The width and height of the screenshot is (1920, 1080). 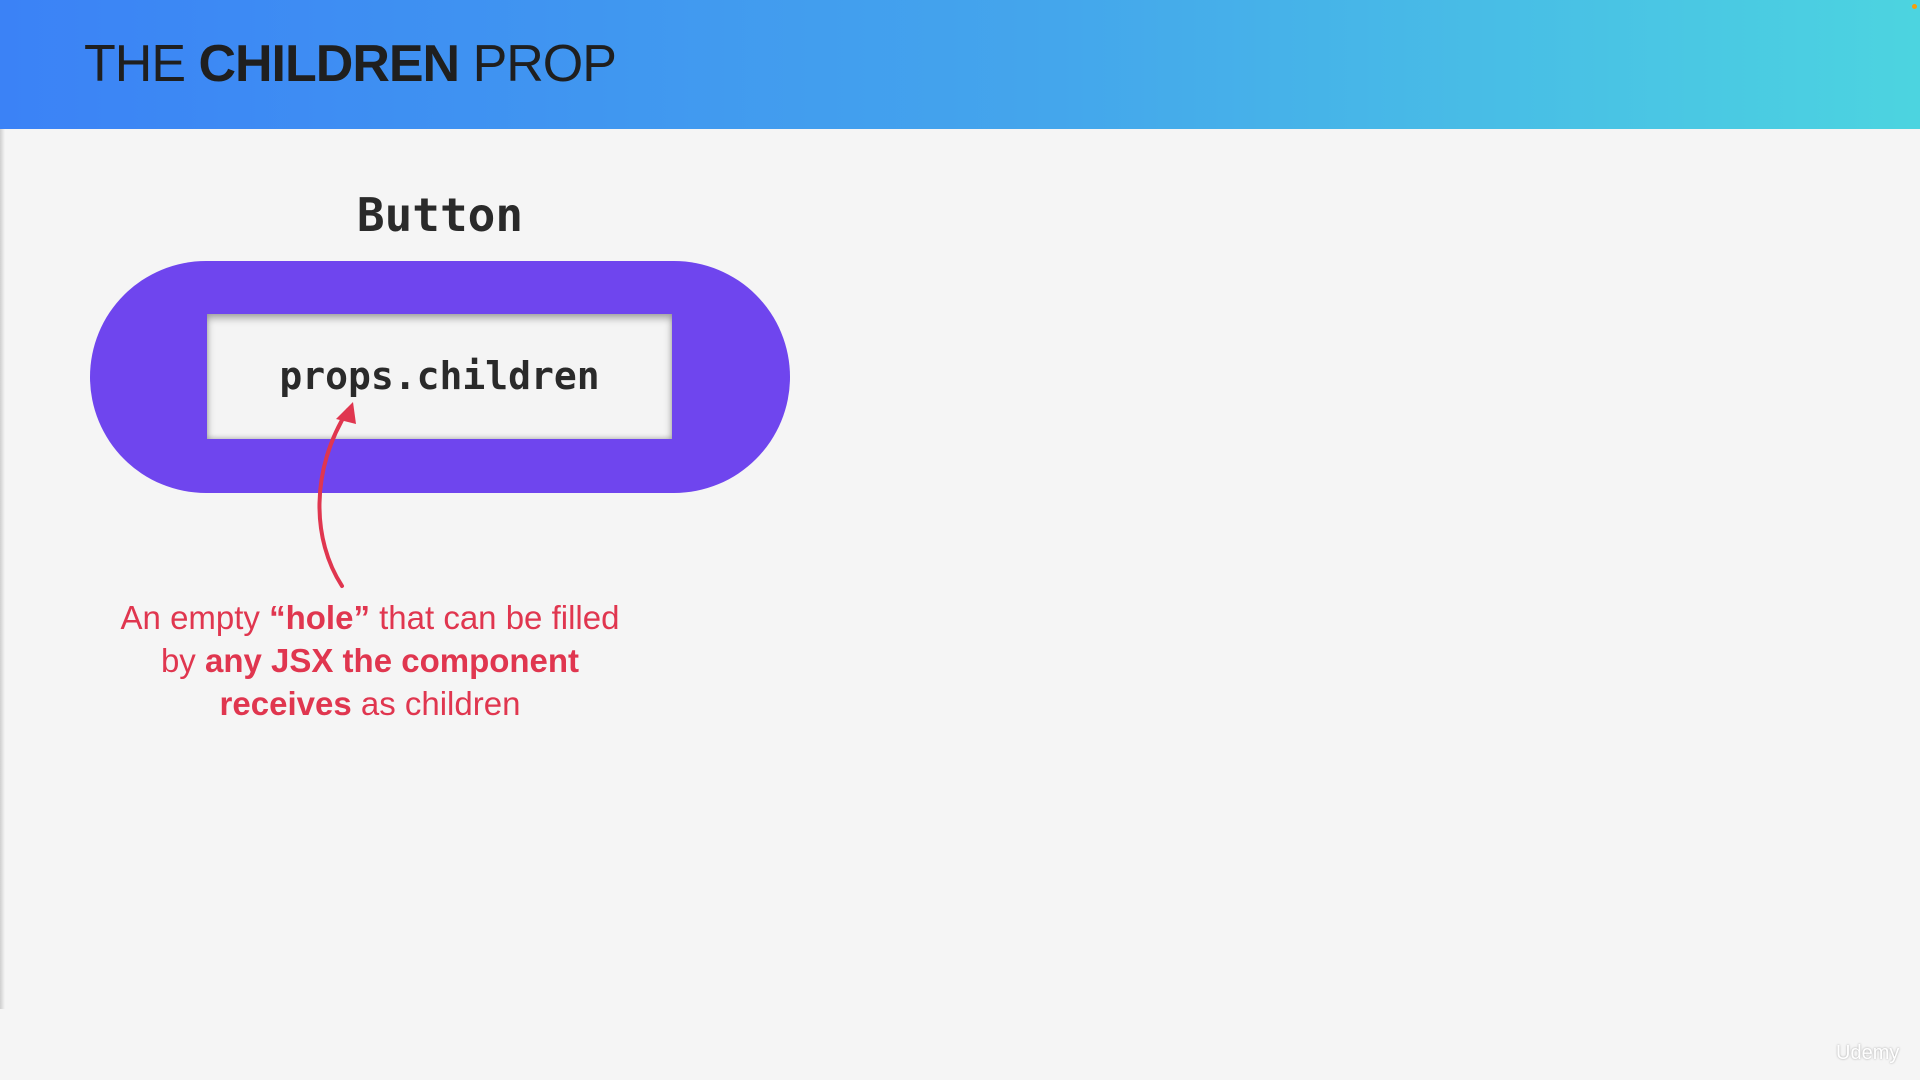 I want to click on recording-indicator-dot, so click(x=1914, y=6).